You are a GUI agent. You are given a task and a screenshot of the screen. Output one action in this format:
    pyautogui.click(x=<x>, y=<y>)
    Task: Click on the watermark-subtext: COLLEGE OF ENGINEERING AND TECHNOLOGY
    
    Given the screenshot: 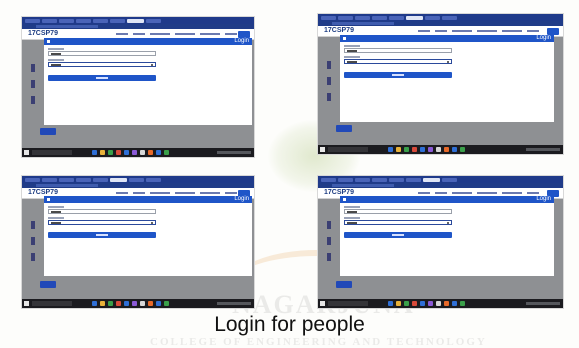 What is the action you would take?
    pyautogui.click(x=318, y=342)
    